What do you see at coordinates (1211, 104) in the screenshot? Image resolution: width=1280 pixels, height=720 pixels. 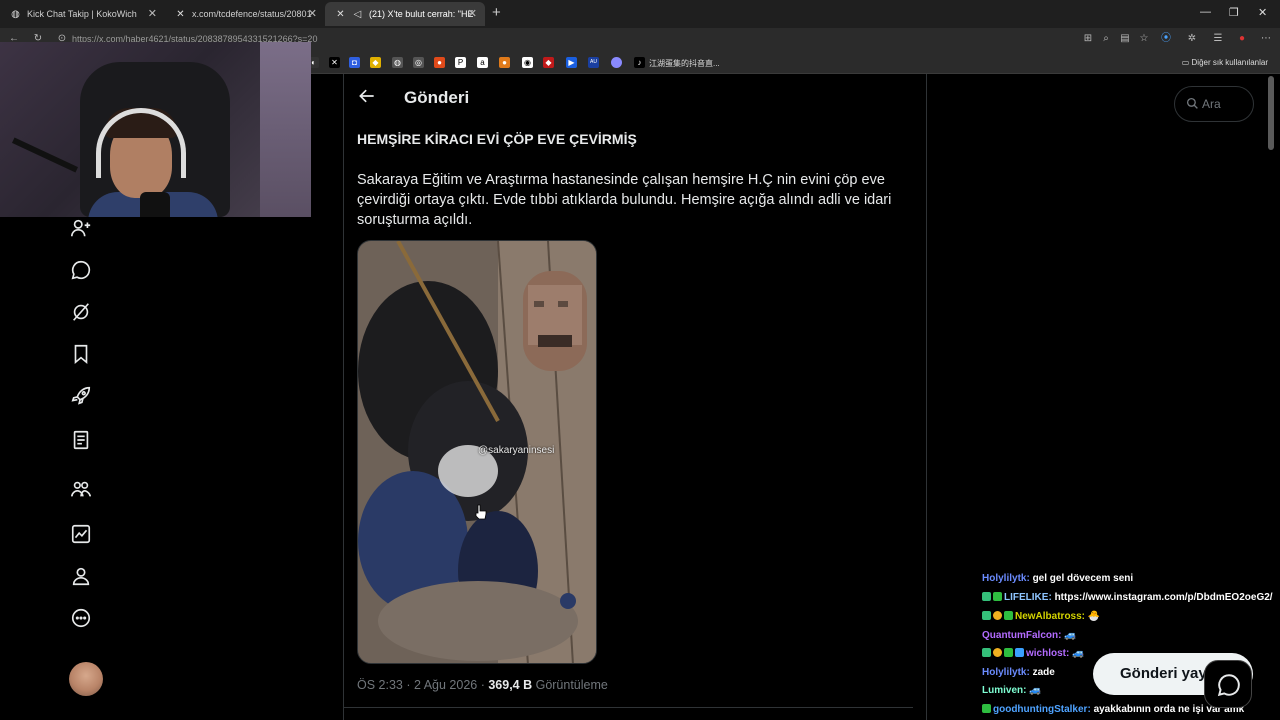 I see `search-placeholder: Ara` at bounding box center [1211, 104].